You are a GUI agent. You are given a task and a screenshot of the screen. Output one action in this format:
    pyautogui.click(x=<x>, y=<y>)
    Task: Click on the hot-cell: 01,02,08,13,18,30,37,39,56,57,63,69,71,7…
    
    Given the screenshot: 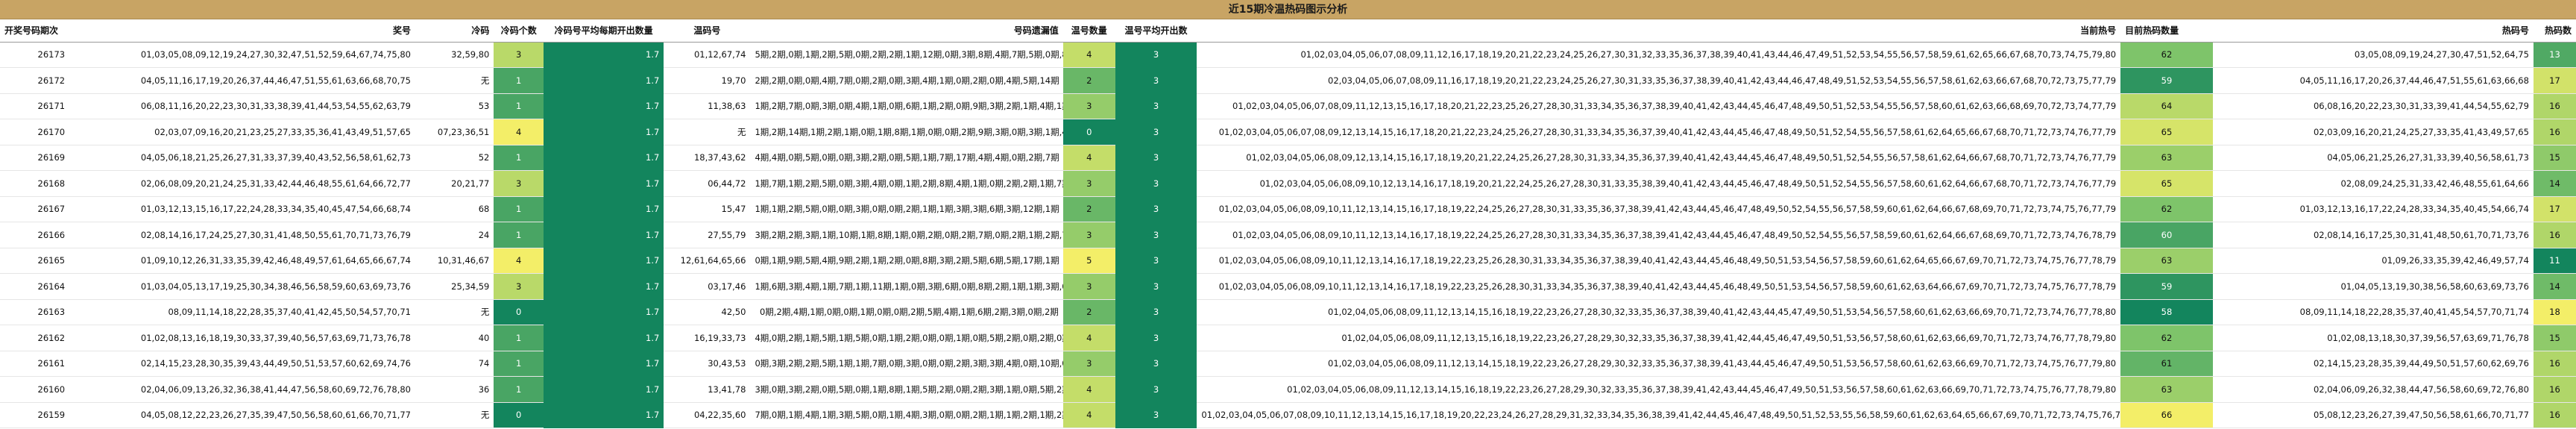 What is the action you would take?
    pyautogui.click(x=2373, y=338)
    